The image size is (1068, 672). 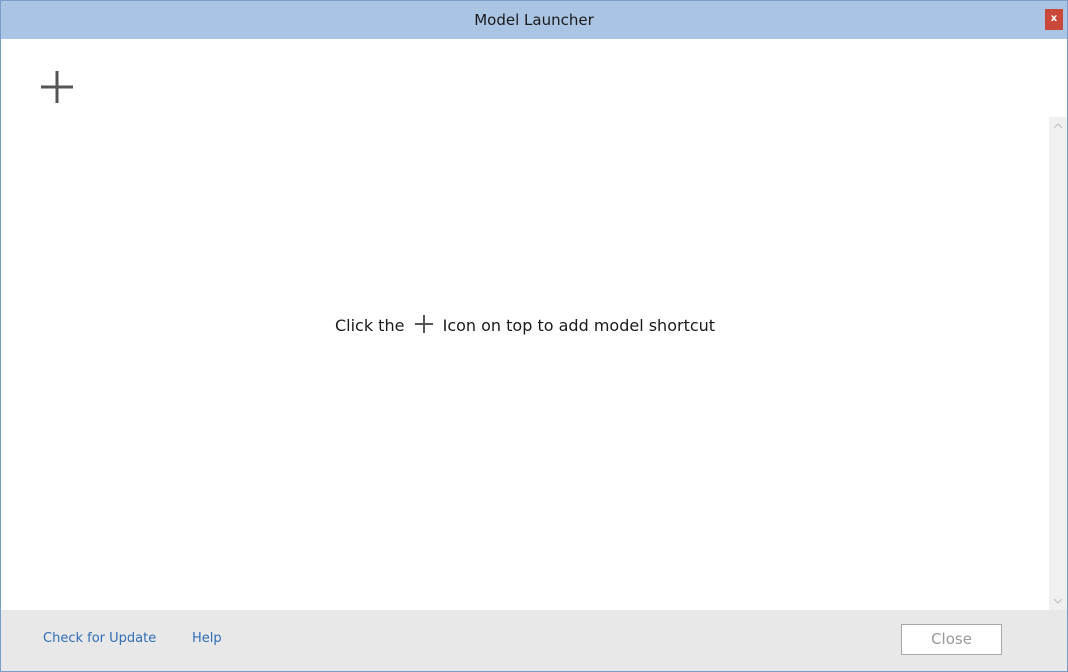 I want to click on toolbar, so click(x=534, y=78).